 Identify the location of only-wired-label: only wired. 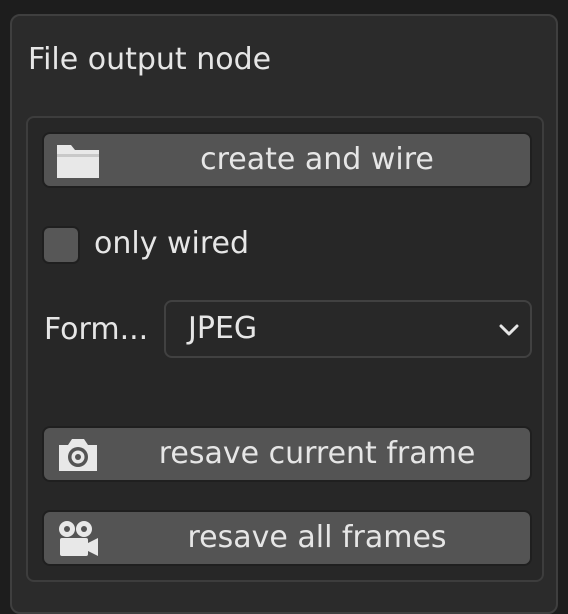
(172, 243).